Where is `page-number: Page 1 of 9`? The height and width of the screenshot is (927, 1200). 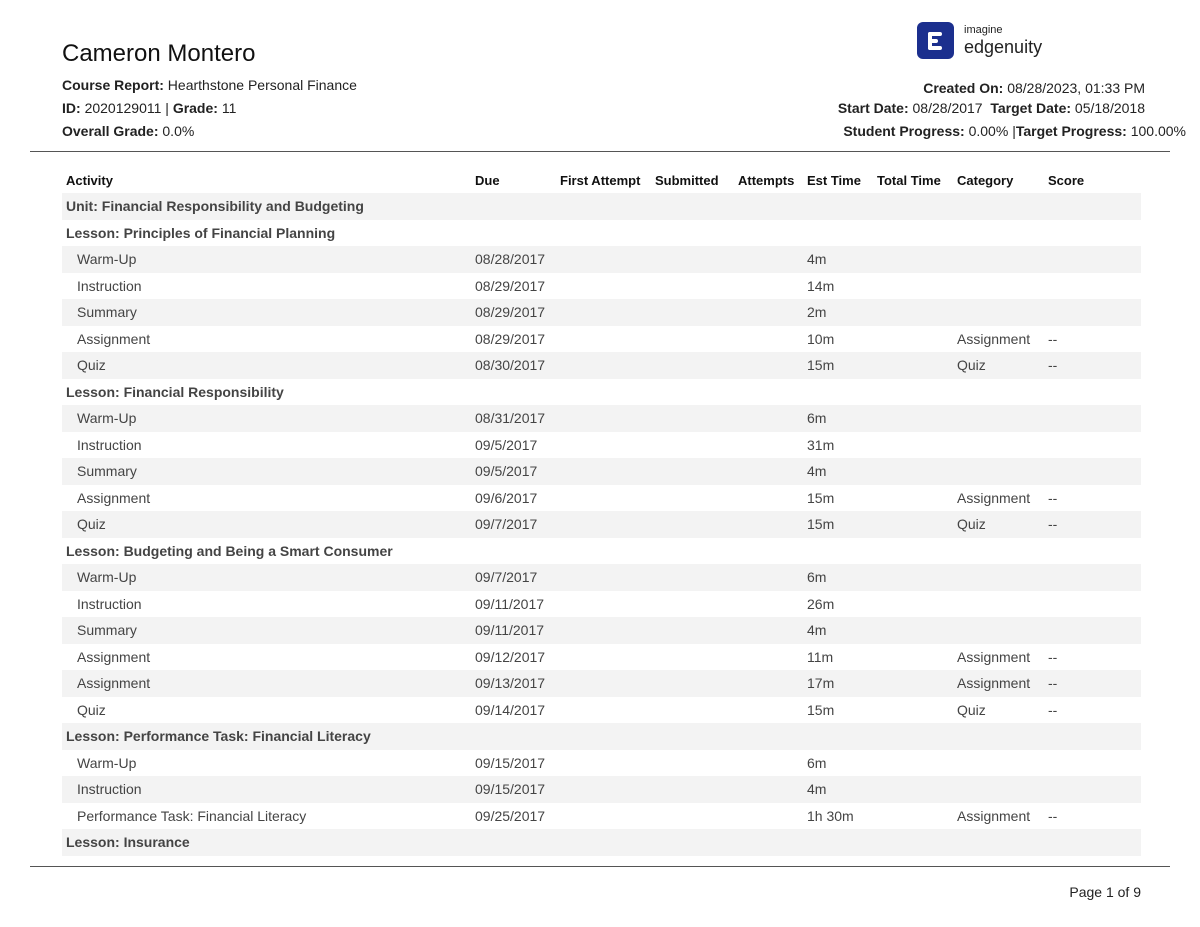
page-number: Page 1 of 9 is located at coordinates (1105, 892).